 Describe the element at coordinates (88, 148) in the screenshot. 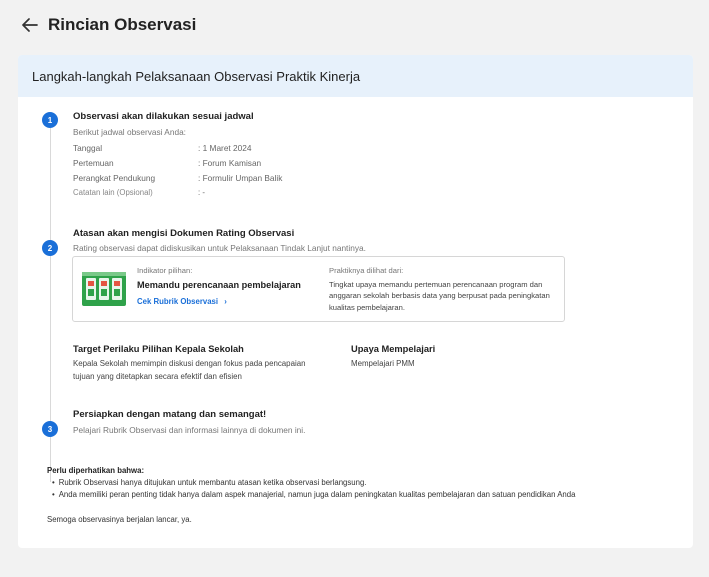

I see `schedule-label: Tanggal` at that location.